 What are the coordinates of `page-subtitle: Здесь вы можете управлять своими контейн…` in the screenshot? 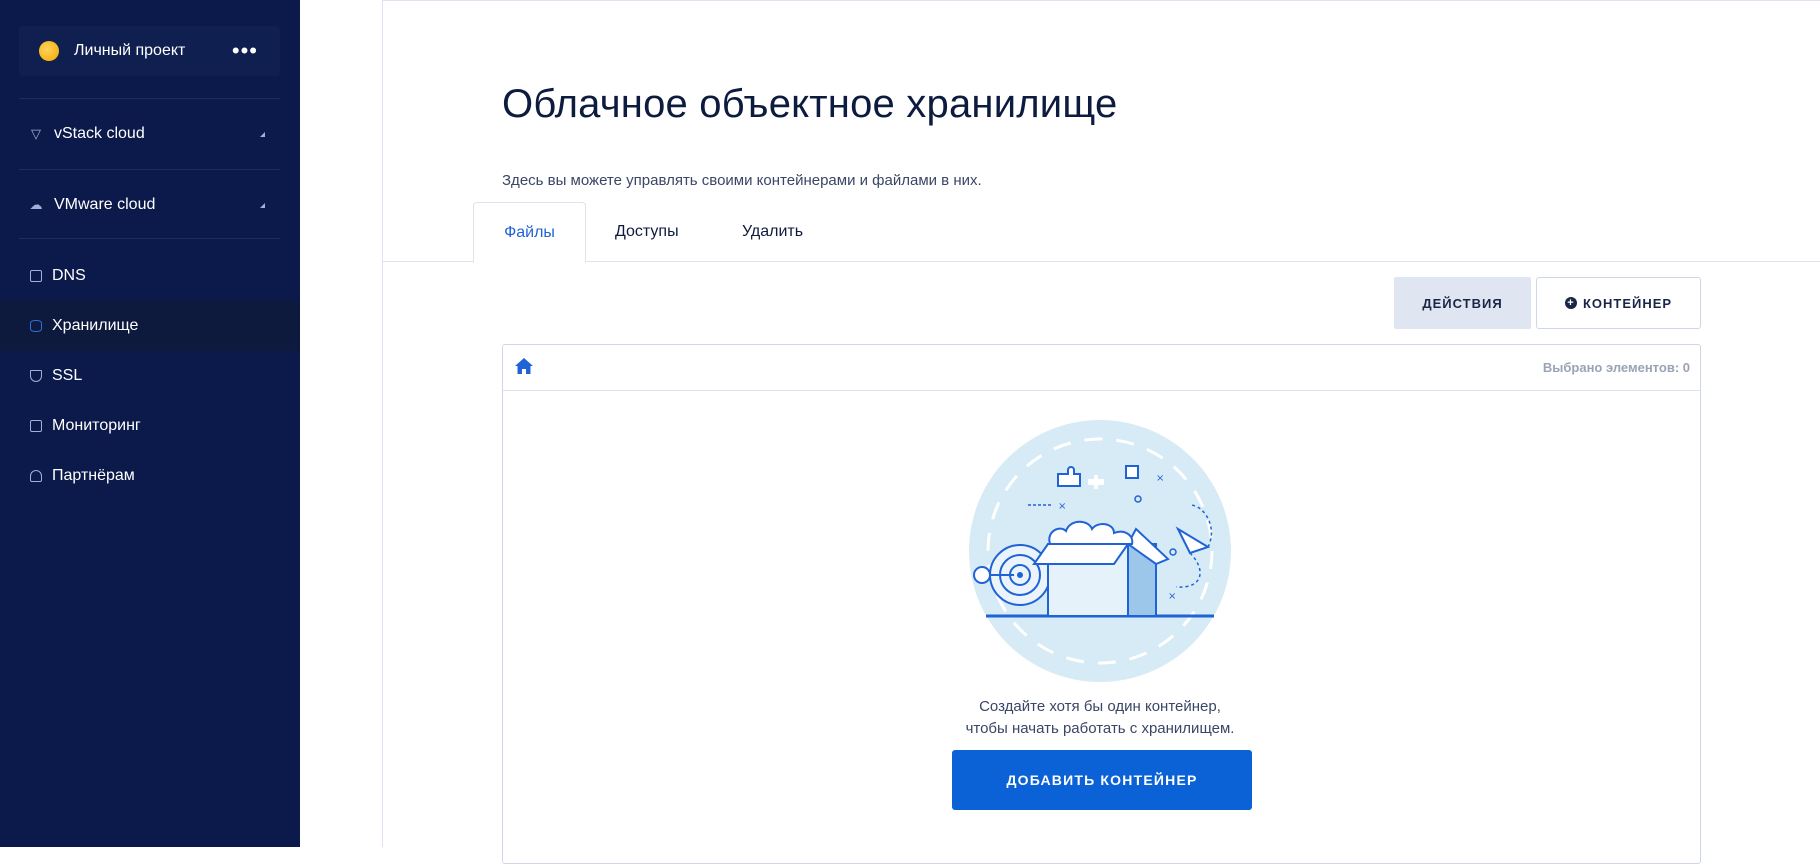 It's located at (742, 180).